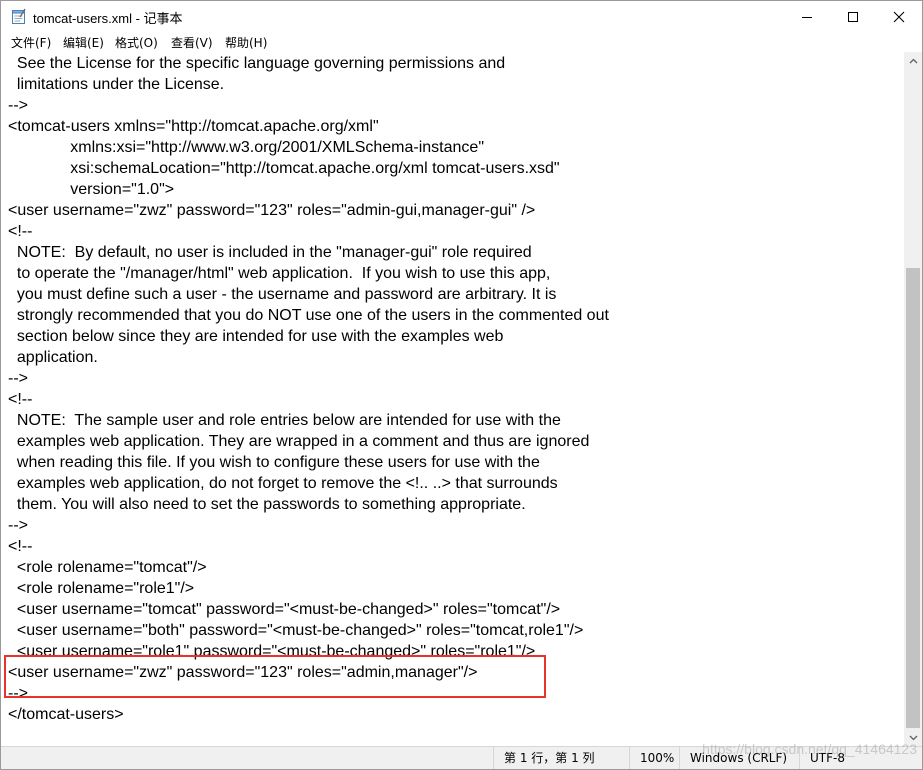  What do you see at coordinates (809, 749) in the screenshot?
I see `watermark: https://blog.csdn.net/qq_41464123` at bounding box center [809, 749].